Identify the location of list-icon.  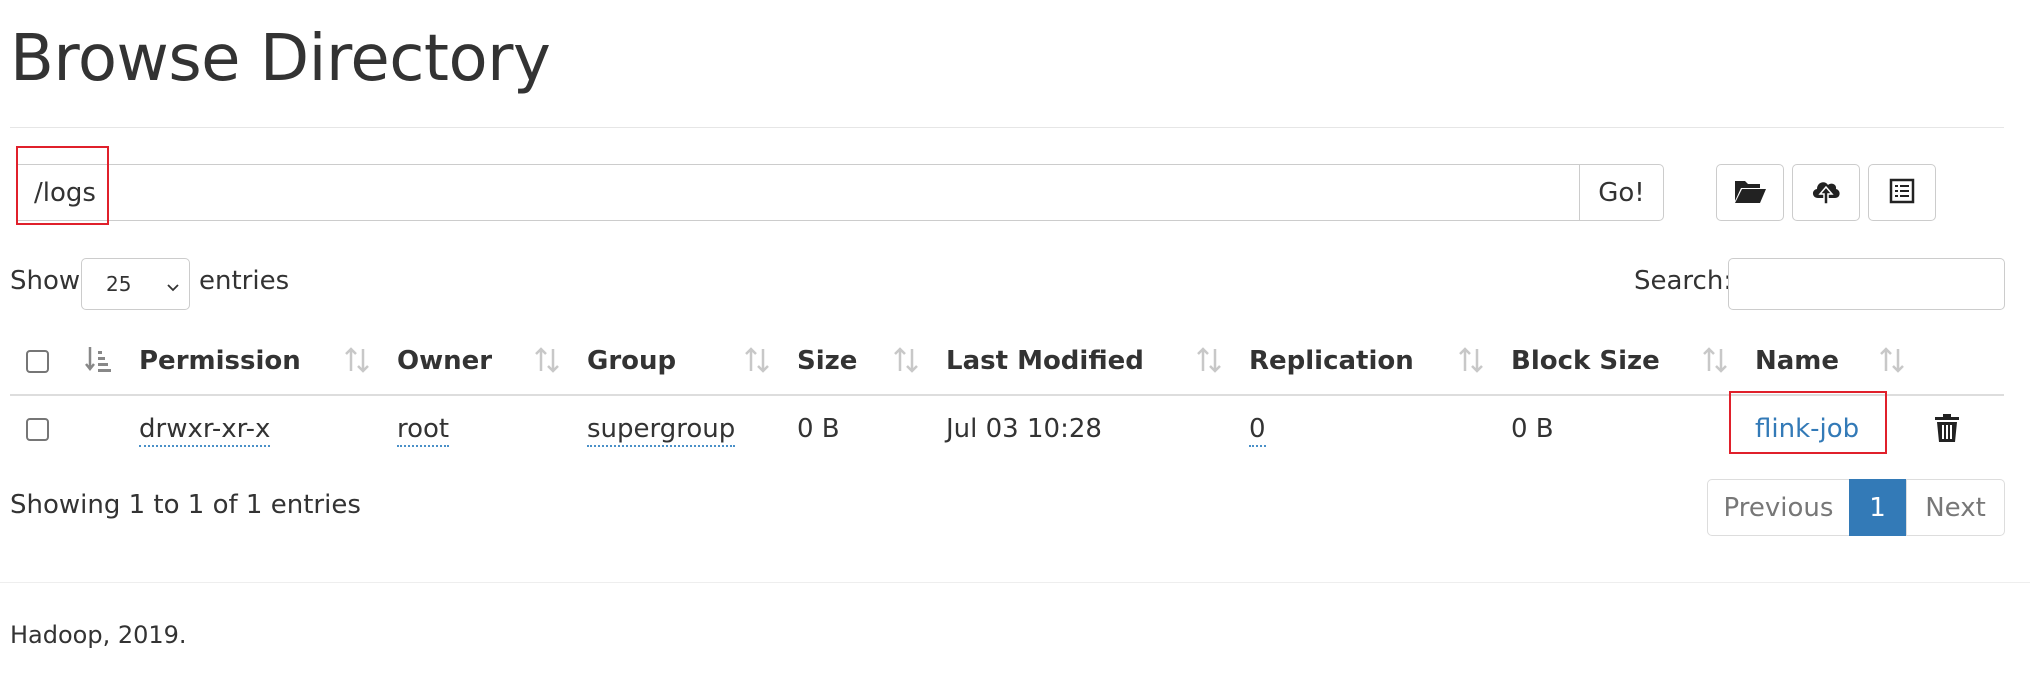
(1902, 192).